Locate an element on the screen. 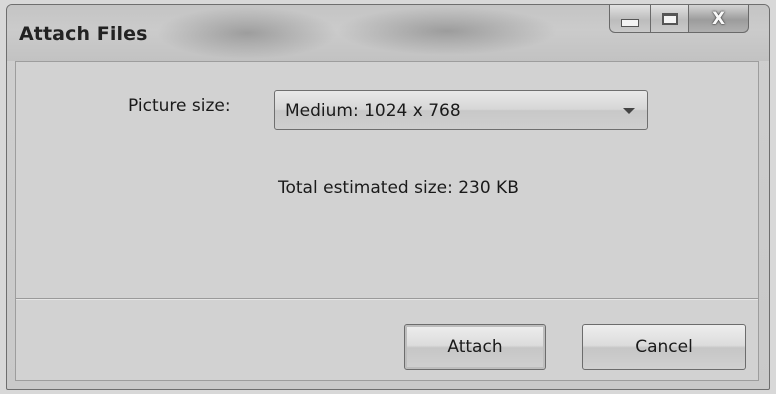 The height and width of the screenshot is (394, 776). caption-buttons: X is located at coordinates (679, 19).